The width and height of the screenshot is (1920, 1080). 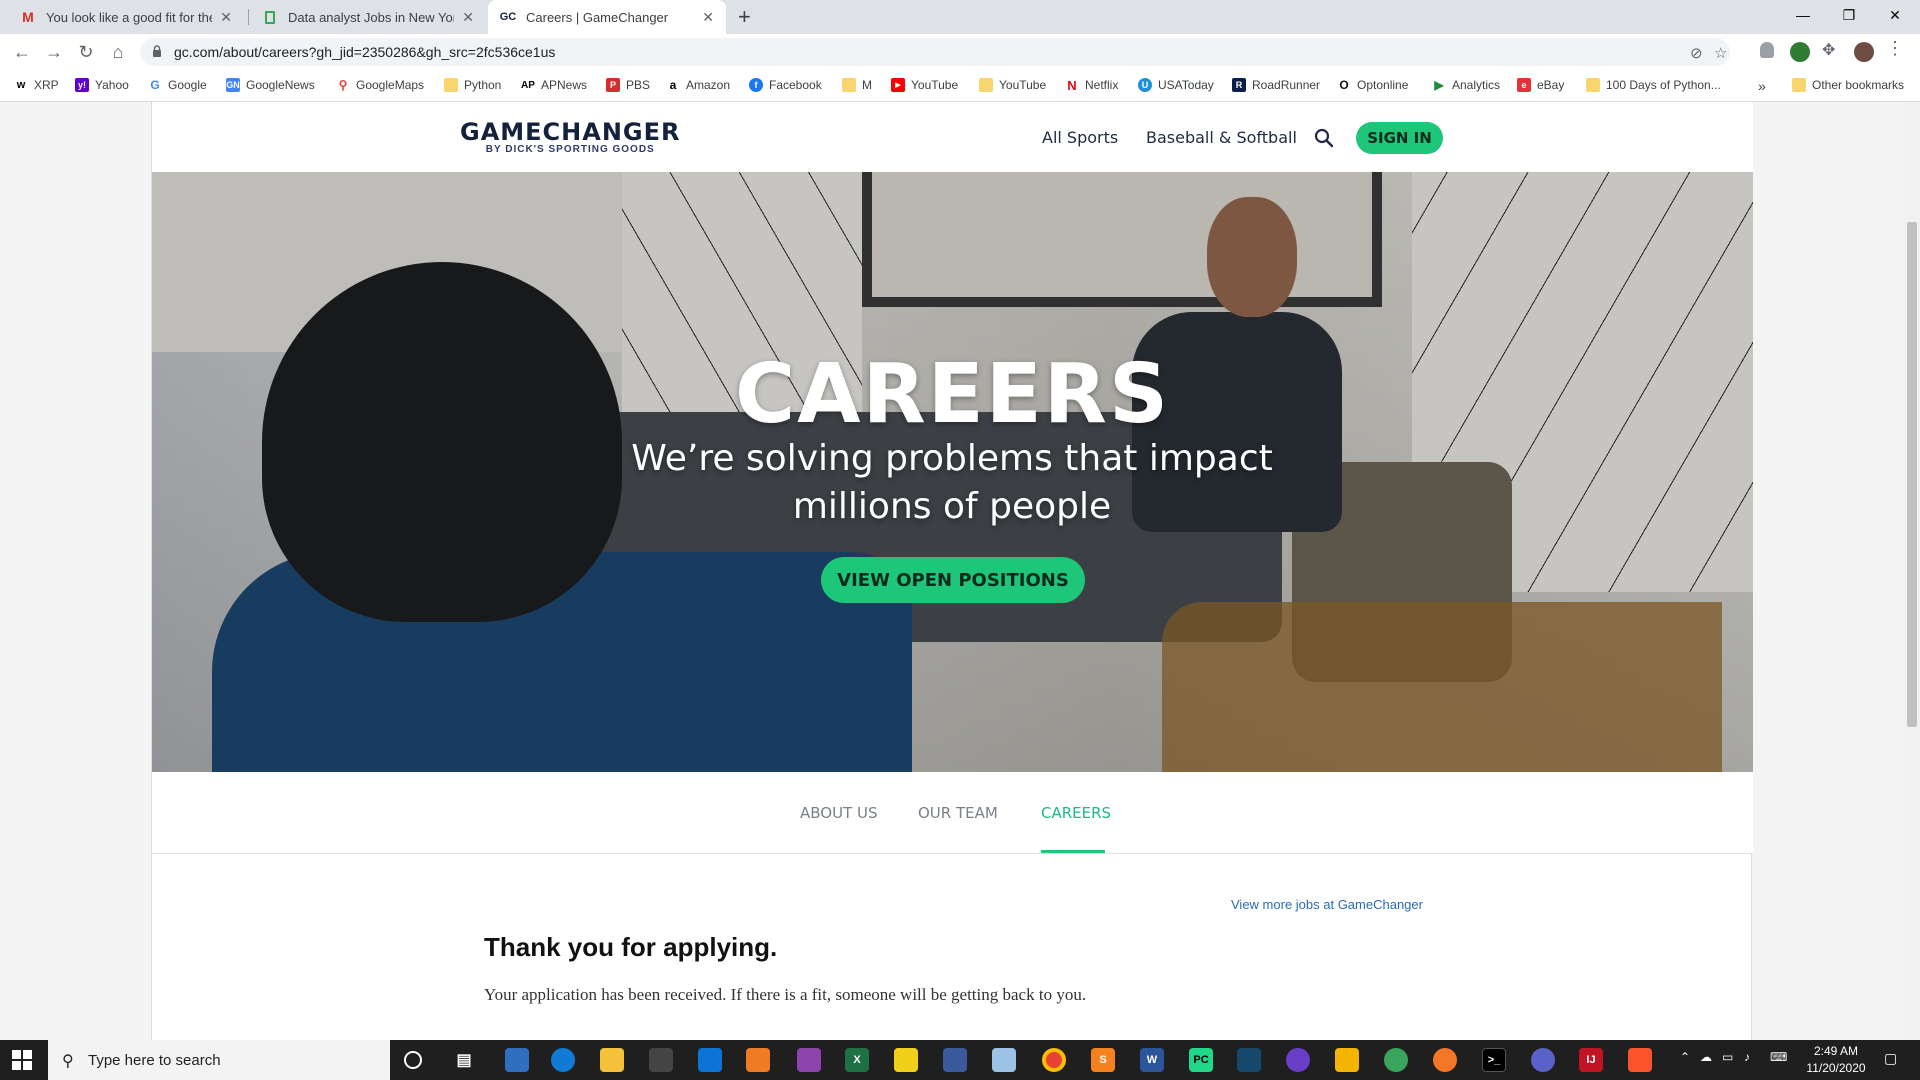 What do you see at coordinates (1727, 1057) in the screenshot?
I see `network-icon: ▭` at bounding box center [1727, 1057].